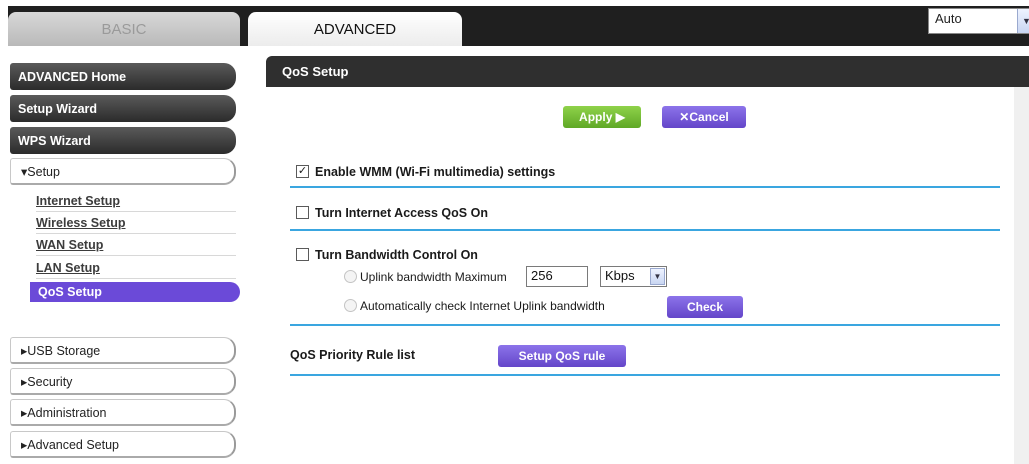 The width and height of the screenshot is (1029, 464). Describe the element at coordinates (136, 223) in the screenshot. I see `sidebar-sub-wireless-setup: Wireless Setup` at that location.